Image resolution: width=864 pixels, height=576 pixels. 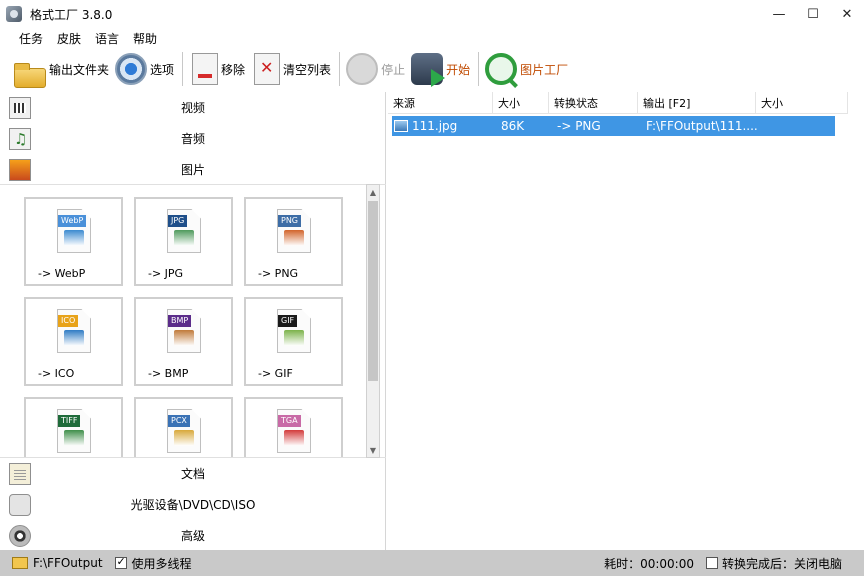 What do you see at coordinates (144, 69) in the screenshot?
I see `options-button: 选项` at bounding box center [144, 69].